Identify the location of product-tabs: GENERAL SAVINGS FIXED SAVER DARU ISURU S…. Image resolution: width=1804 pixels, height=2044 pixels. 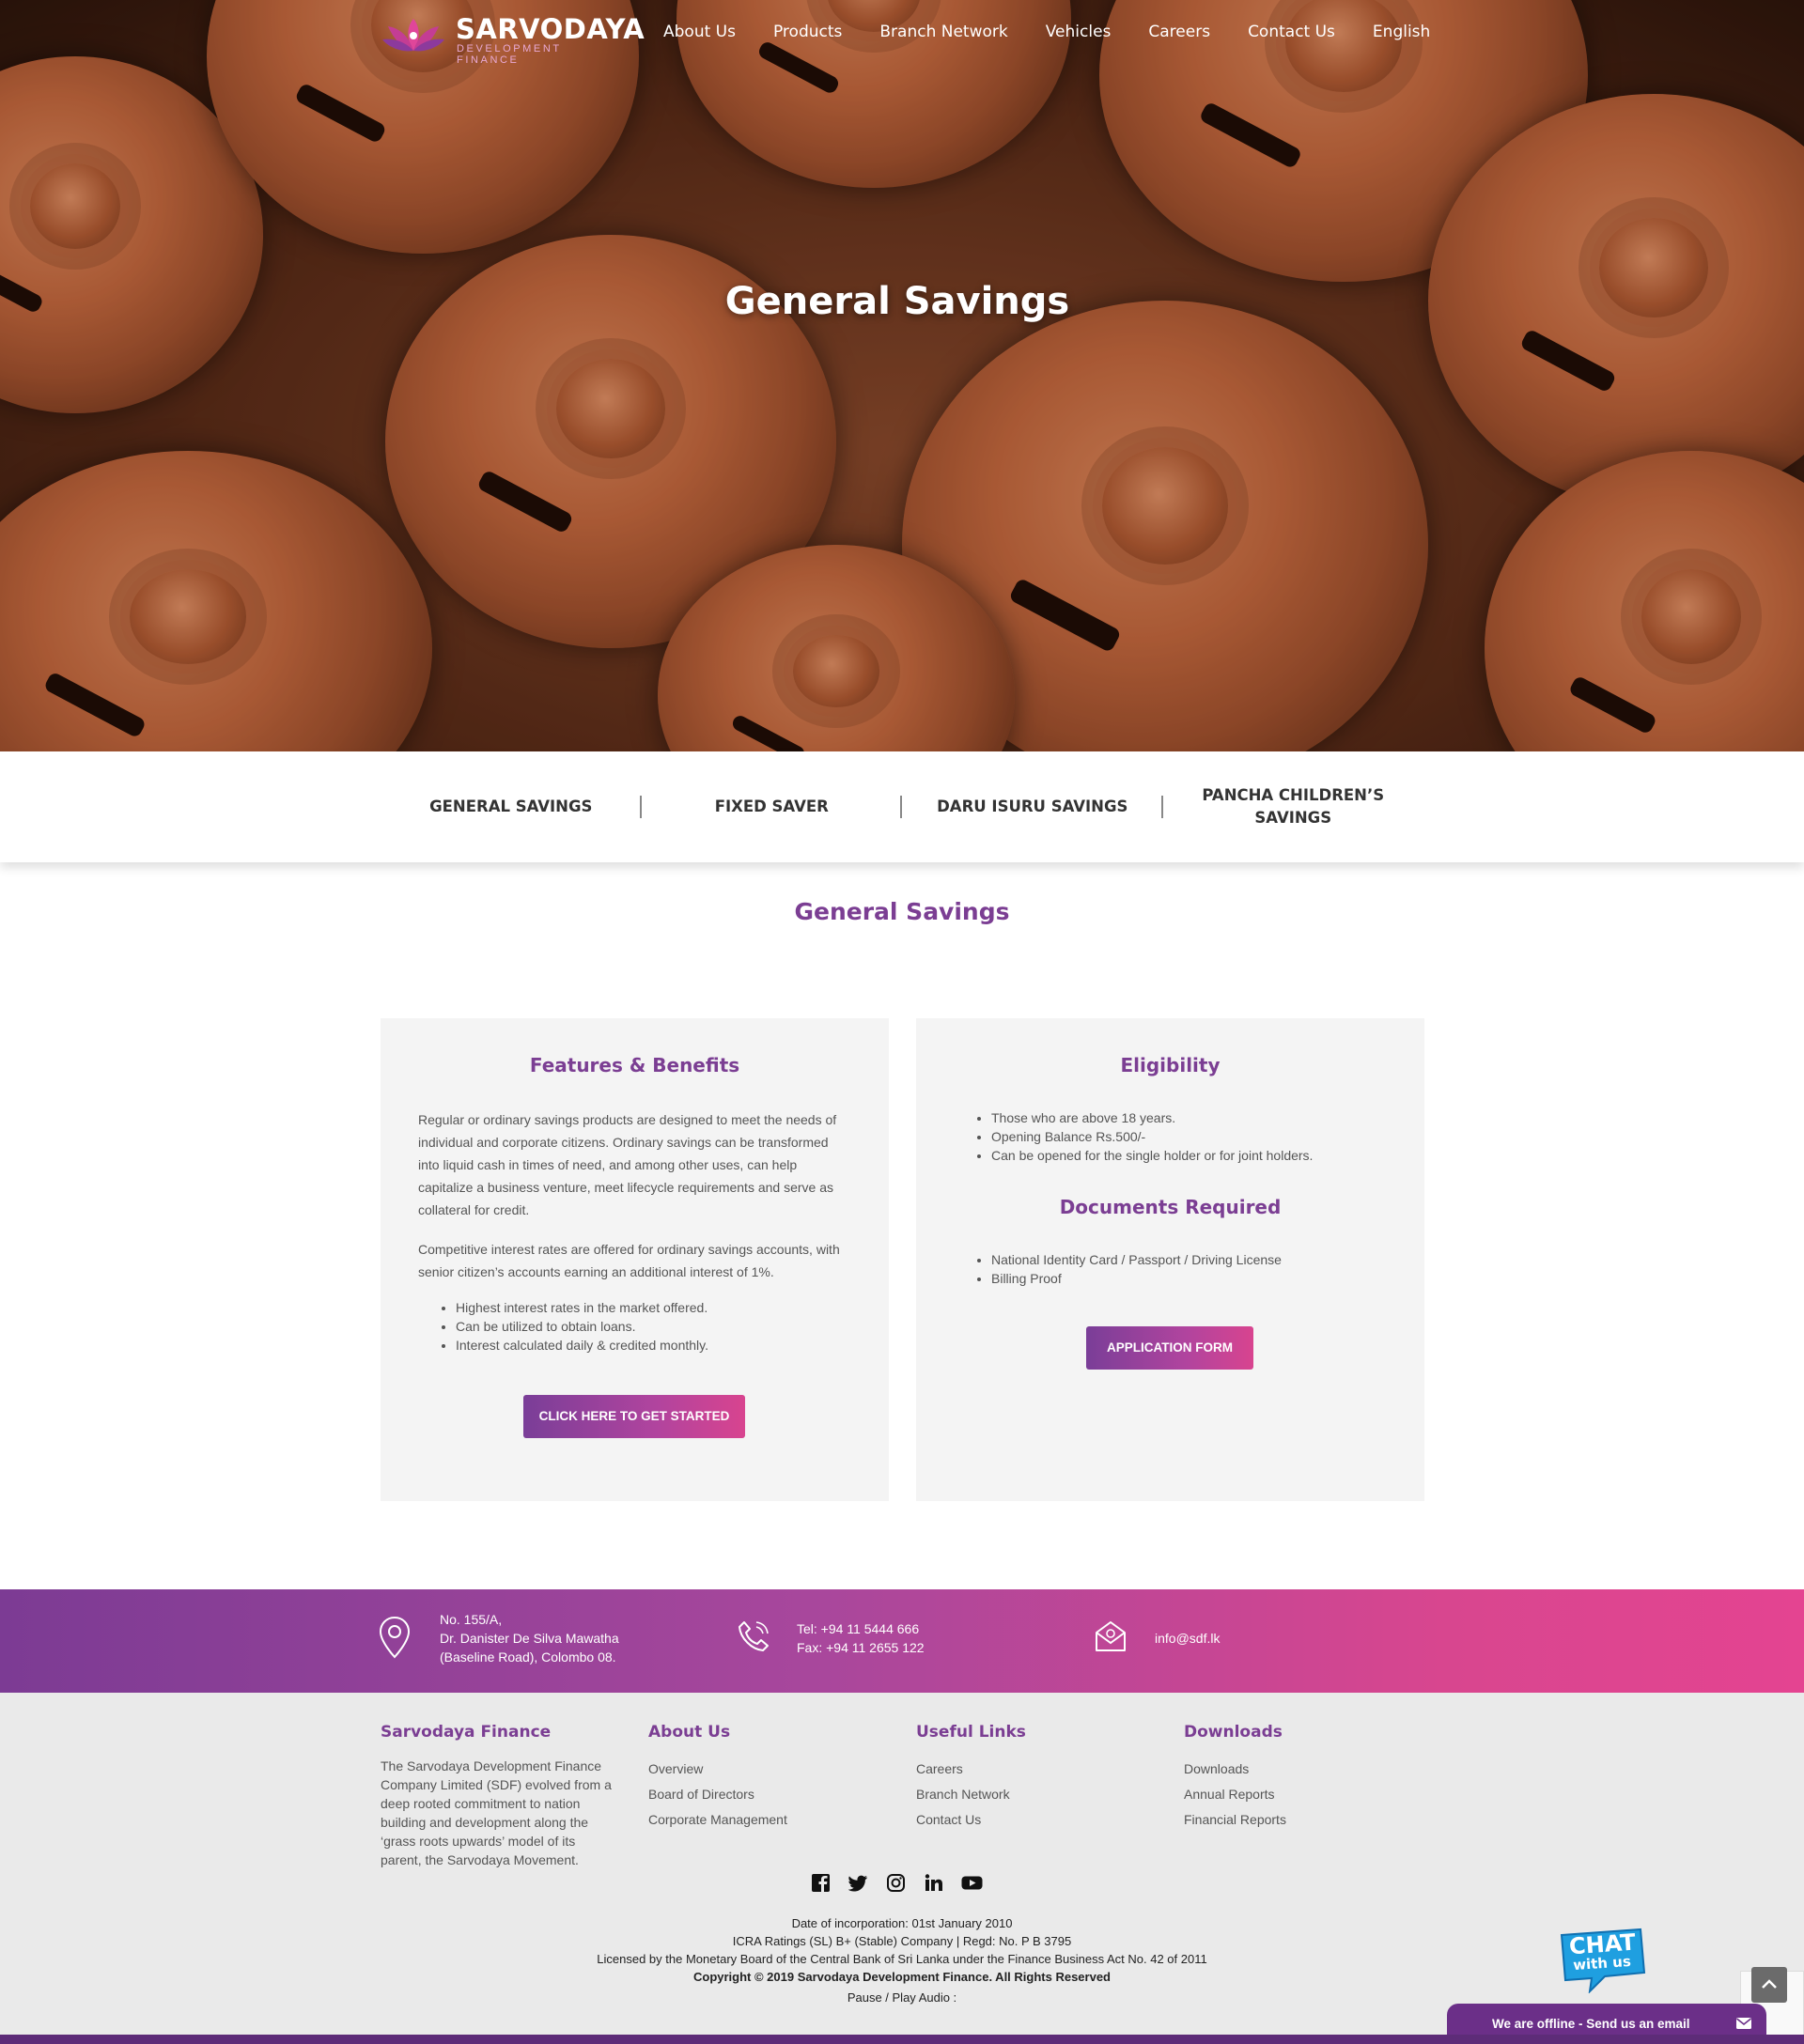
(902, 806).